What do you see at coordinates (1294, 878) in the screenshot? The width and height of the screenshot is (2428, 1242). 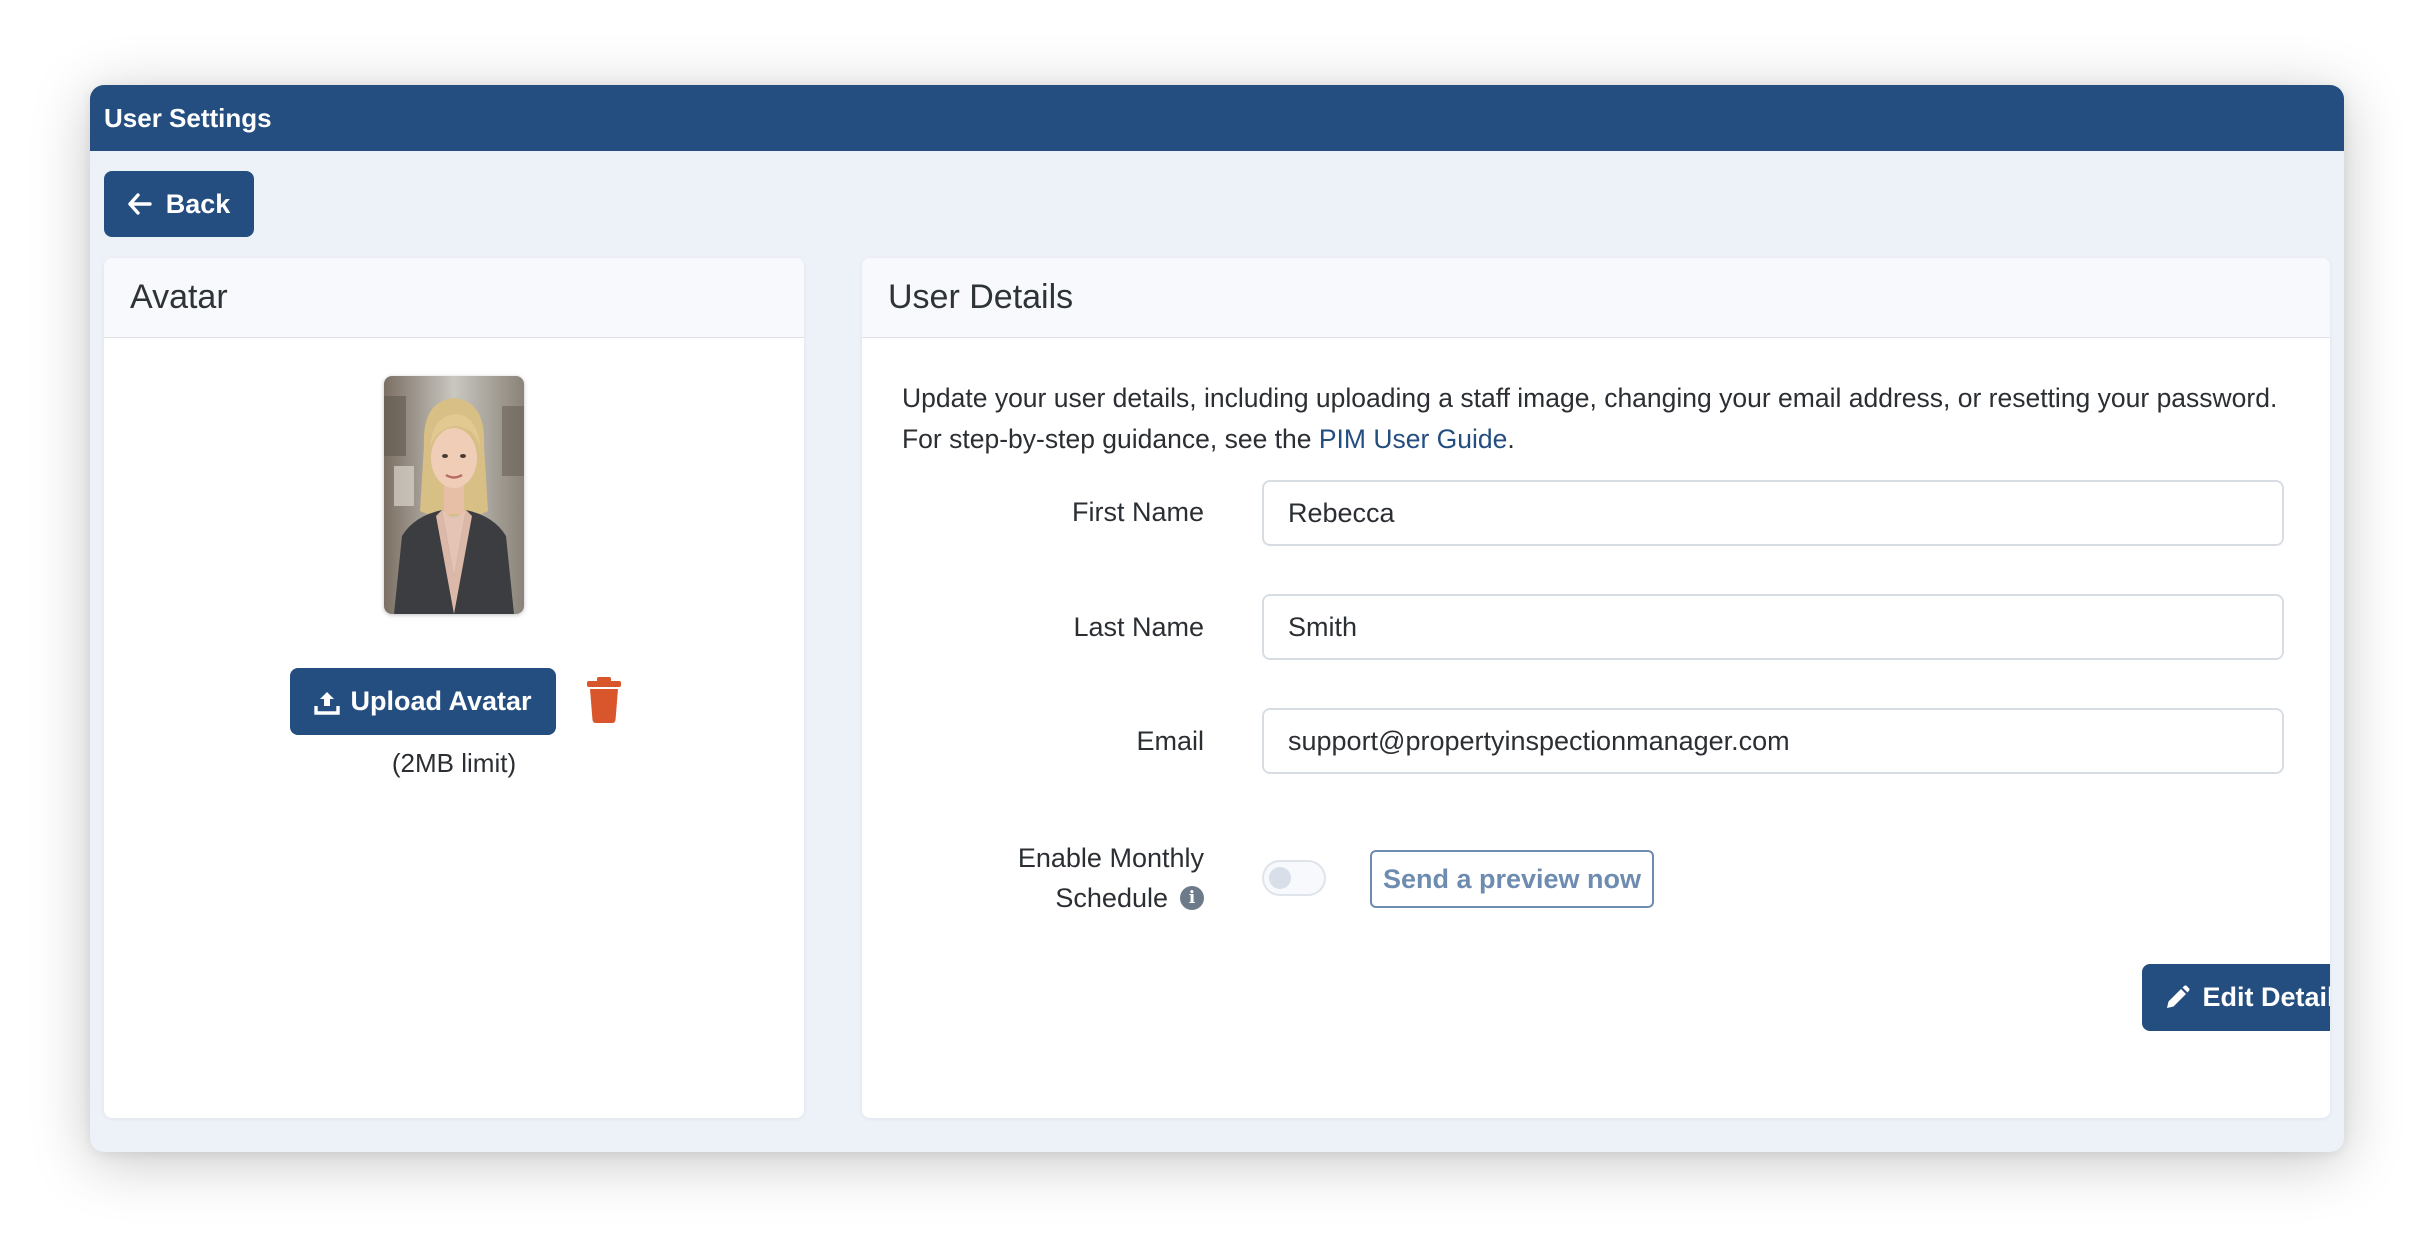 I see `monthly-schedule-toggle` at bounding box center [1294, 878].